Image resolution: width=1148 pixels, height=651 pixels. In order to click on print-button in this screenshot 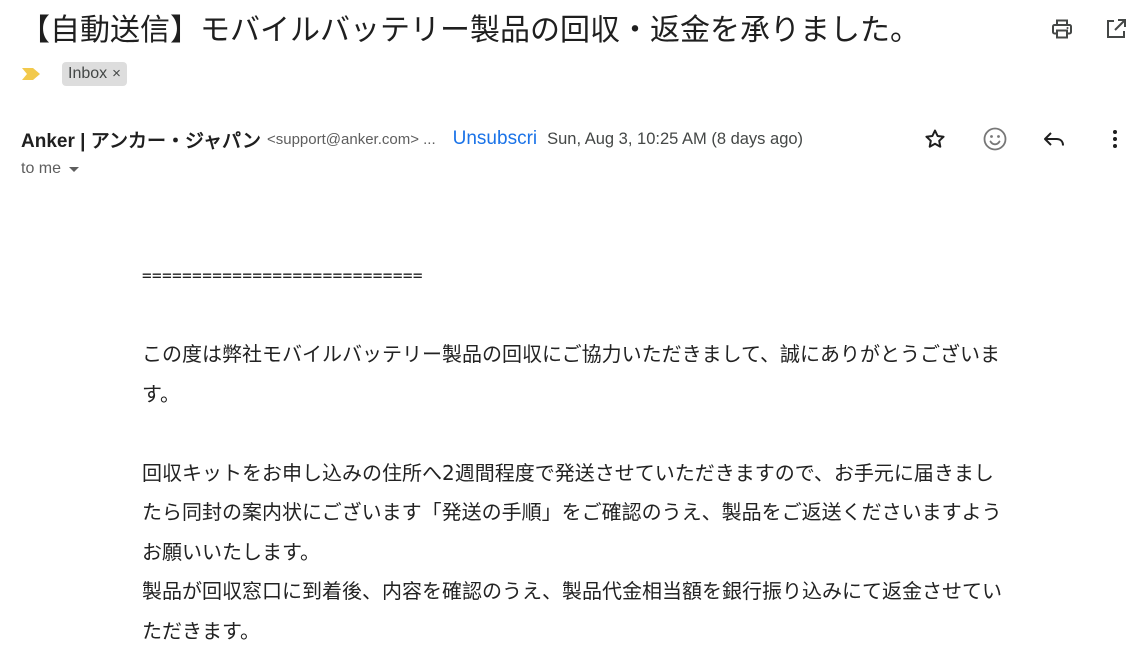, I will do `click(1062, 29)`.